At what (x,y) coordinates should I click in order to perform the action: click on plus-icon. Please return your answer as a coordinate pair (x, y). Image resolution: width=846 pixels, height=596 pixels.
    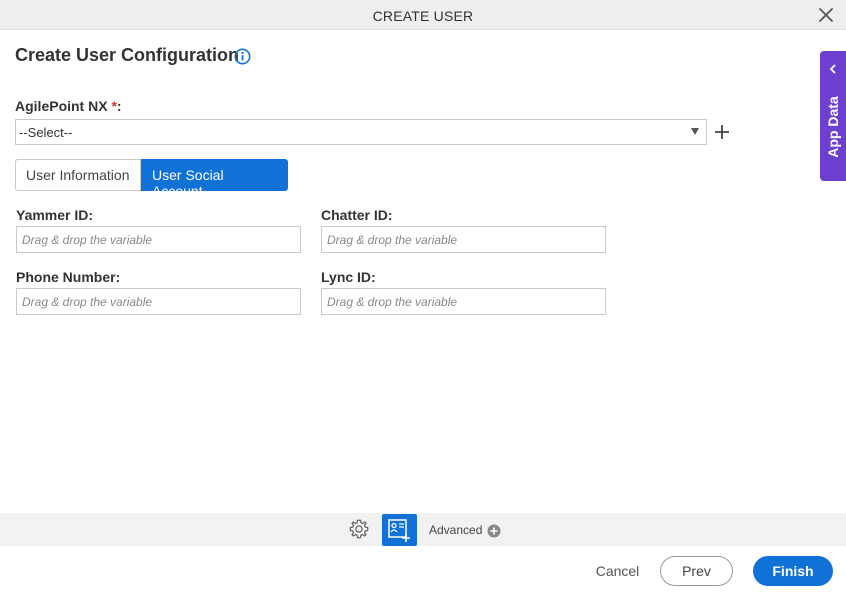
    Looking at the image, I should click on (722, 132).